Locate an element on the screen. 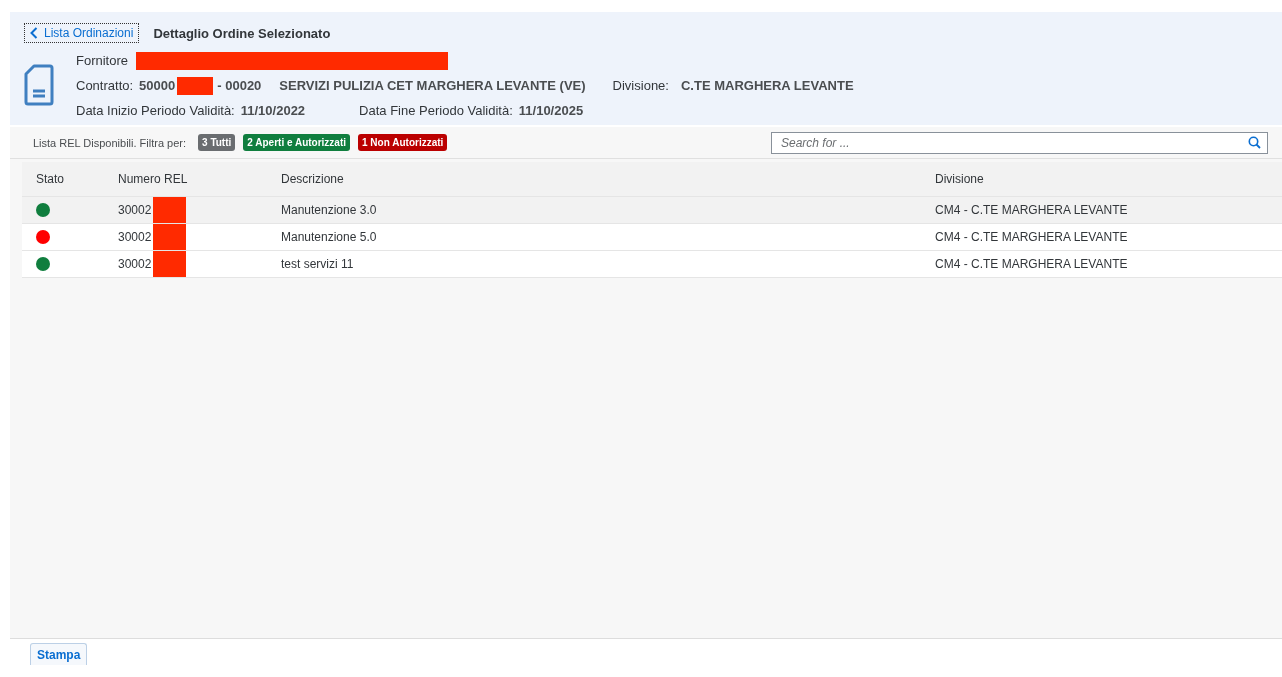 The width and height of the screenshot is (1282, 677). chevron-left-icon is located at coordinates (34, 33).